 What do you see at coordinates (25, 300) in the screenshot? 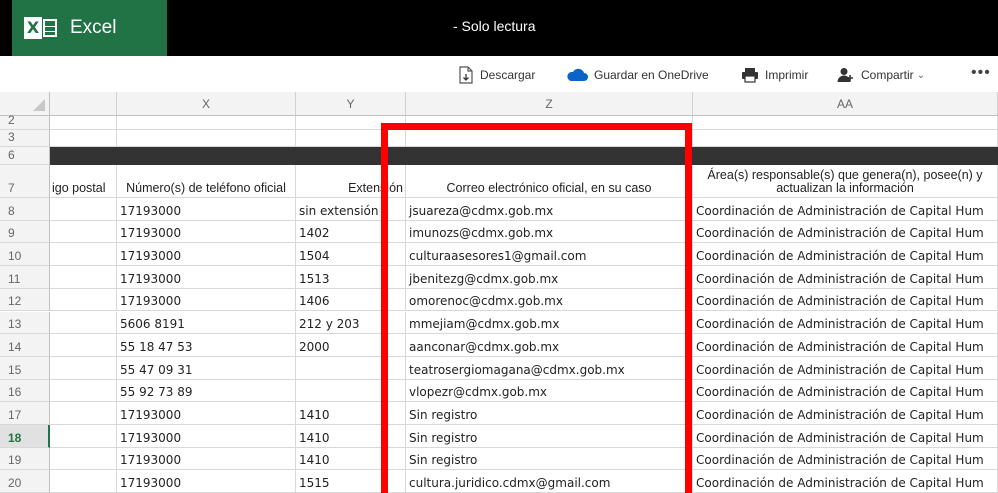
I see `row-header: 12` at bounding box center [25, 300].